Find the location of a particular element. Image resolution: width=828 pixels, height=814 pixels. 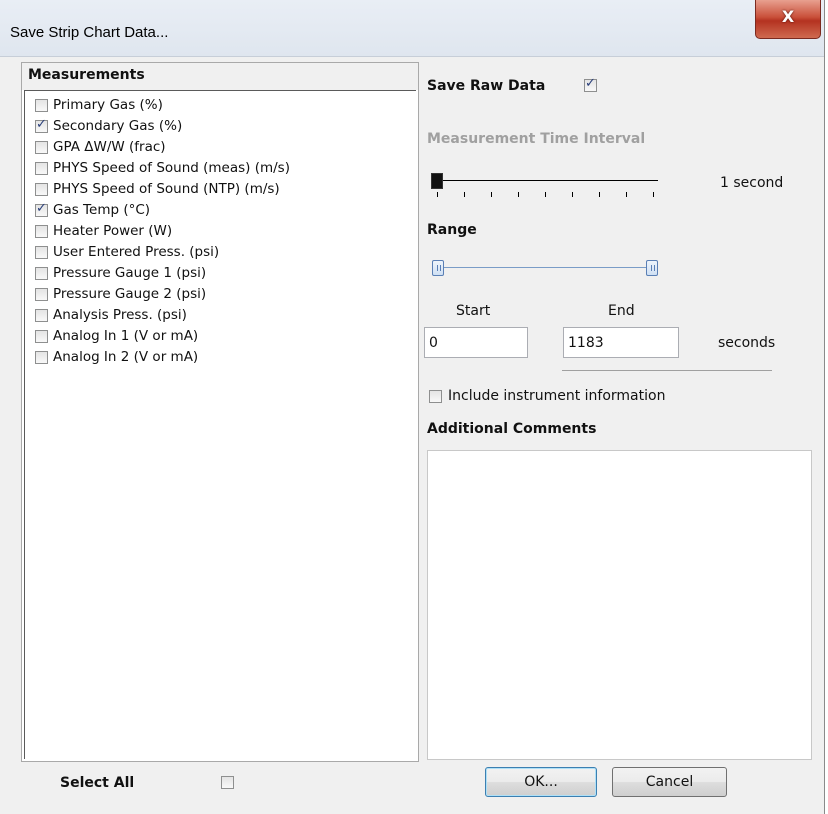

start-label: Start is located at coordinates (473, 311).